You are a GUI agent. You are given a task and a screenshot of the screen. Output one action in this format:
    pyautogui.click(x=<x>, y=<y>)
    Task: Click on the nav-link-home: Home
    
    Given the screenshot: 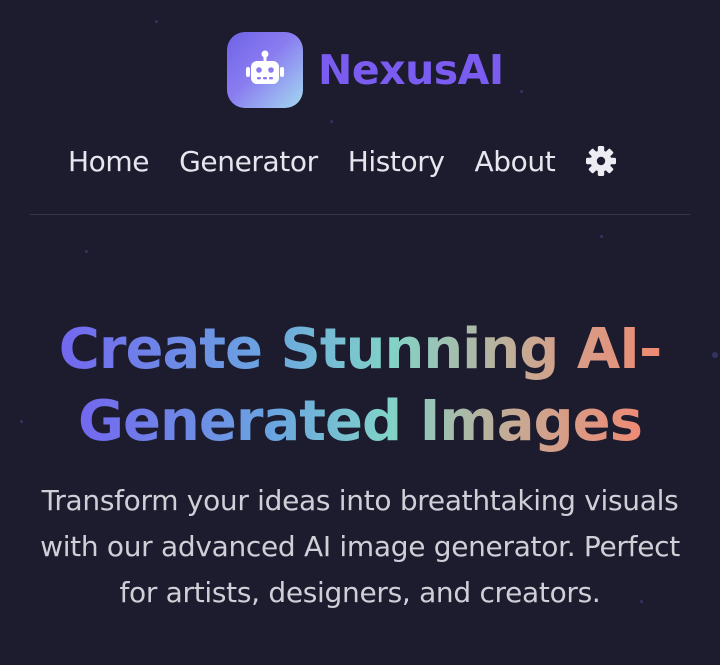 What is the action you would take?
    pyautogui.click(x=108, y=161)
    